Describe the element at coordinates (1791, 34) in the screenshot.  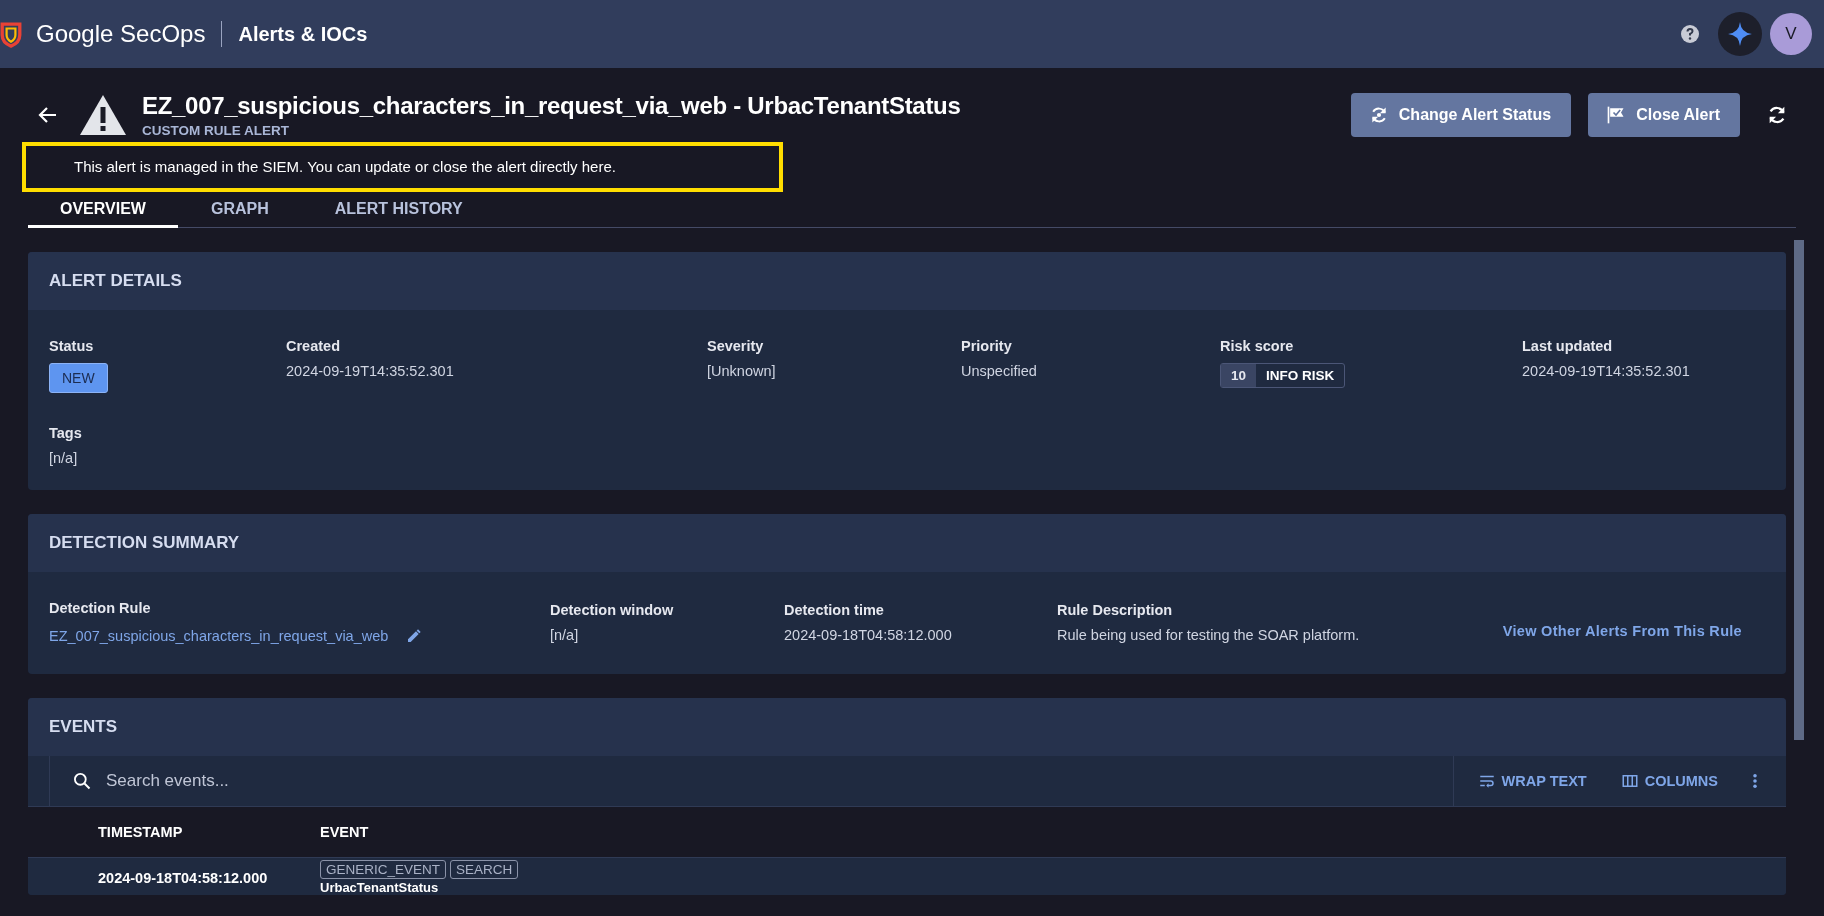
I see `user-avatar: V` at that location.